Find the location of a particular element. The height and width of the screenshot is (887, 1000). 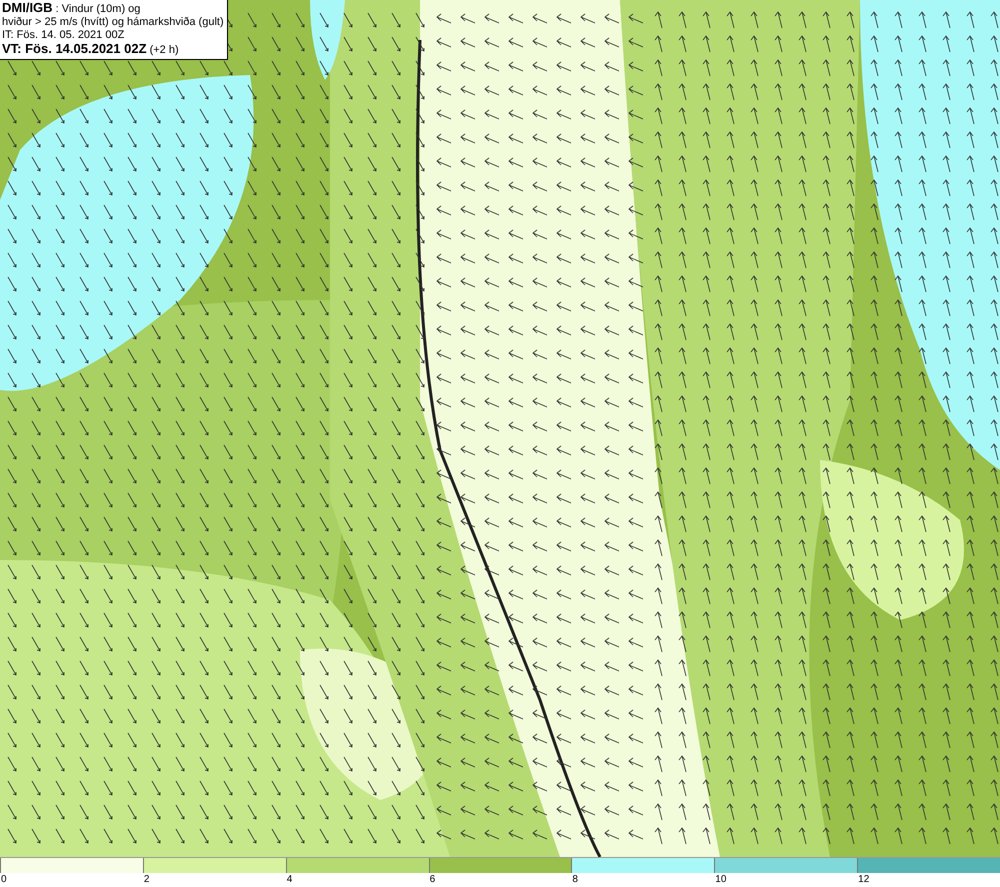

legend-label: 10 is located at coordinates (720, 879).